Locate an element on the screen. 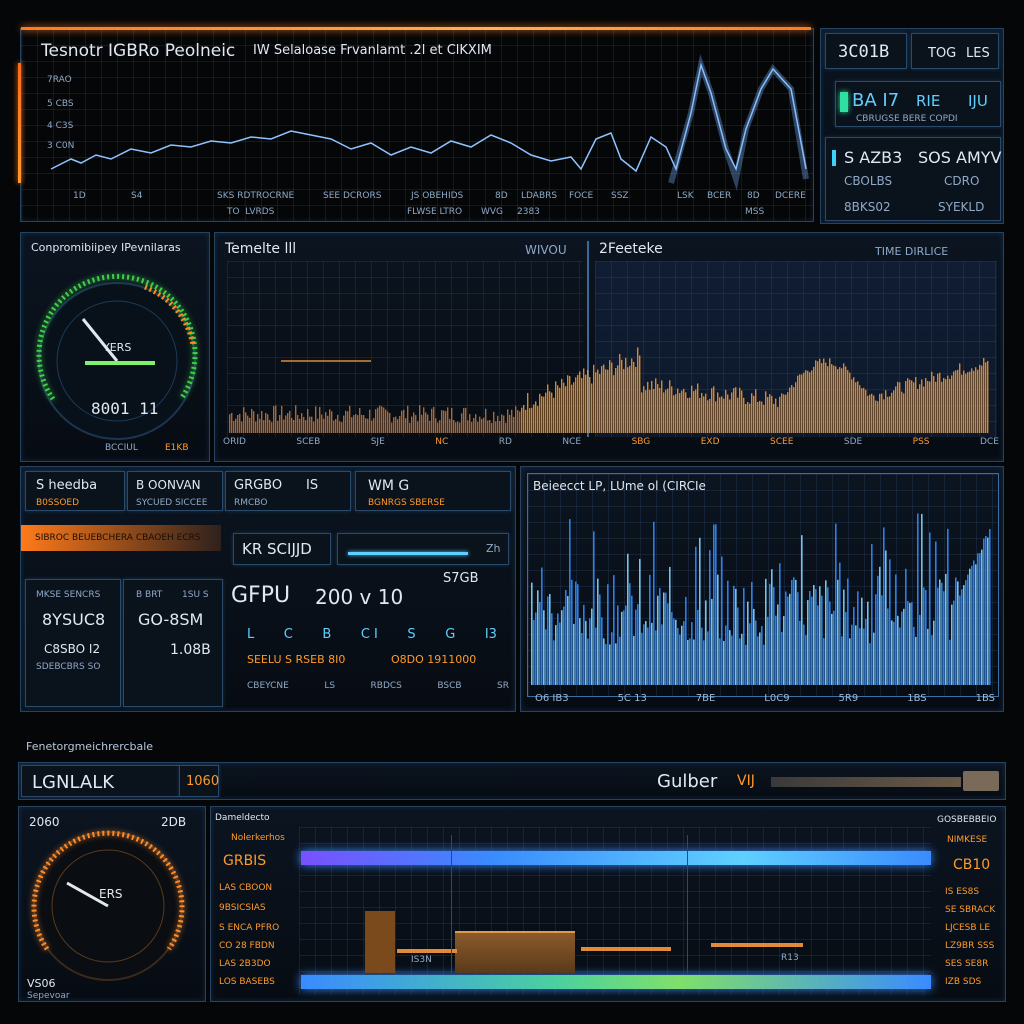  stat-box-secondary: TOG LES is located at coordinates (955, 51).